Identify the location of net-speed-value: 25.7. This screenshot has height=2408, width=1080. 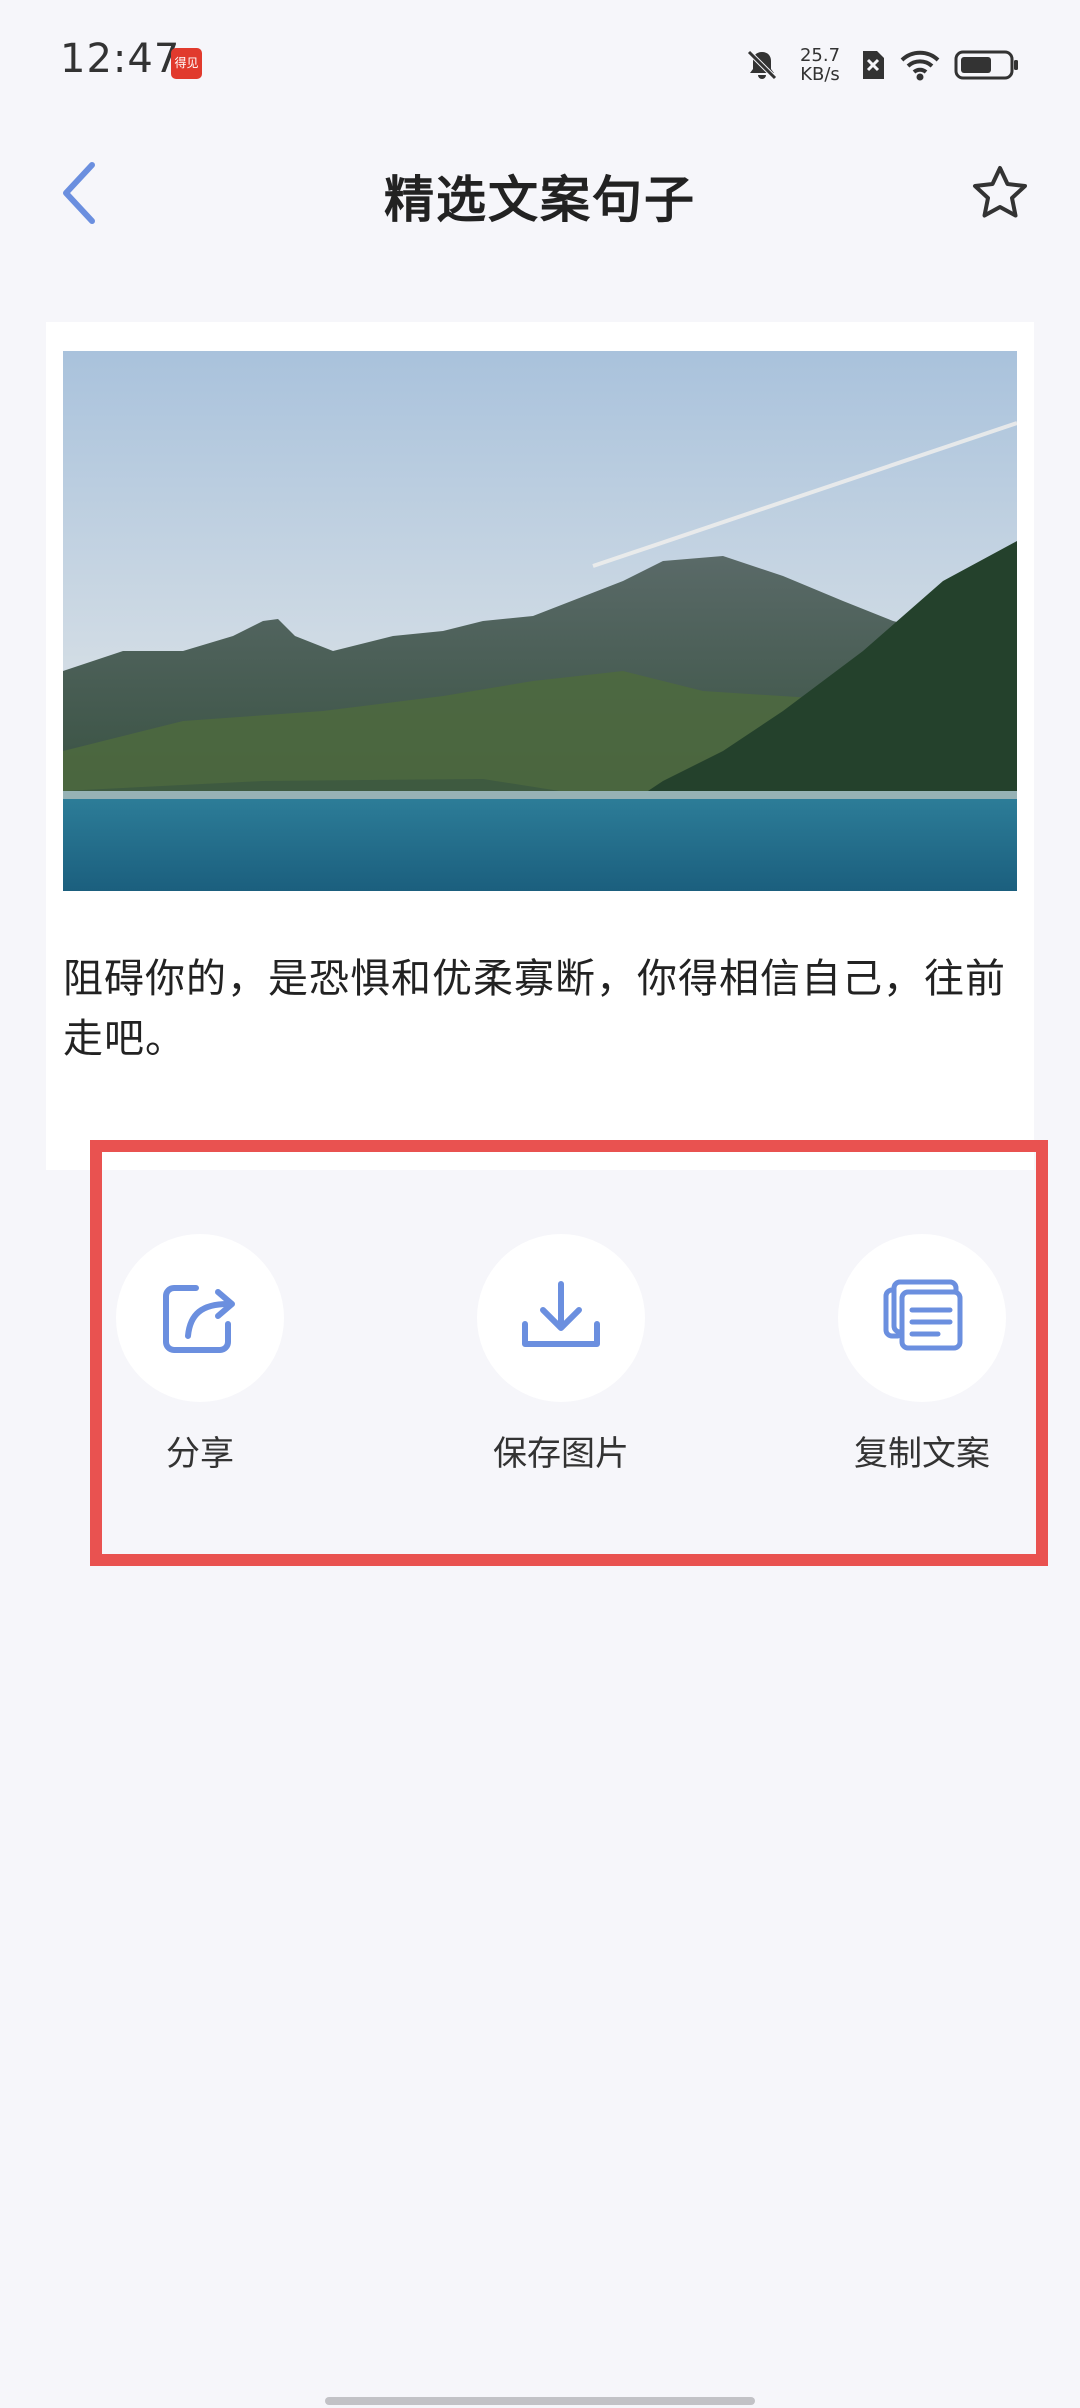
(820, 55).